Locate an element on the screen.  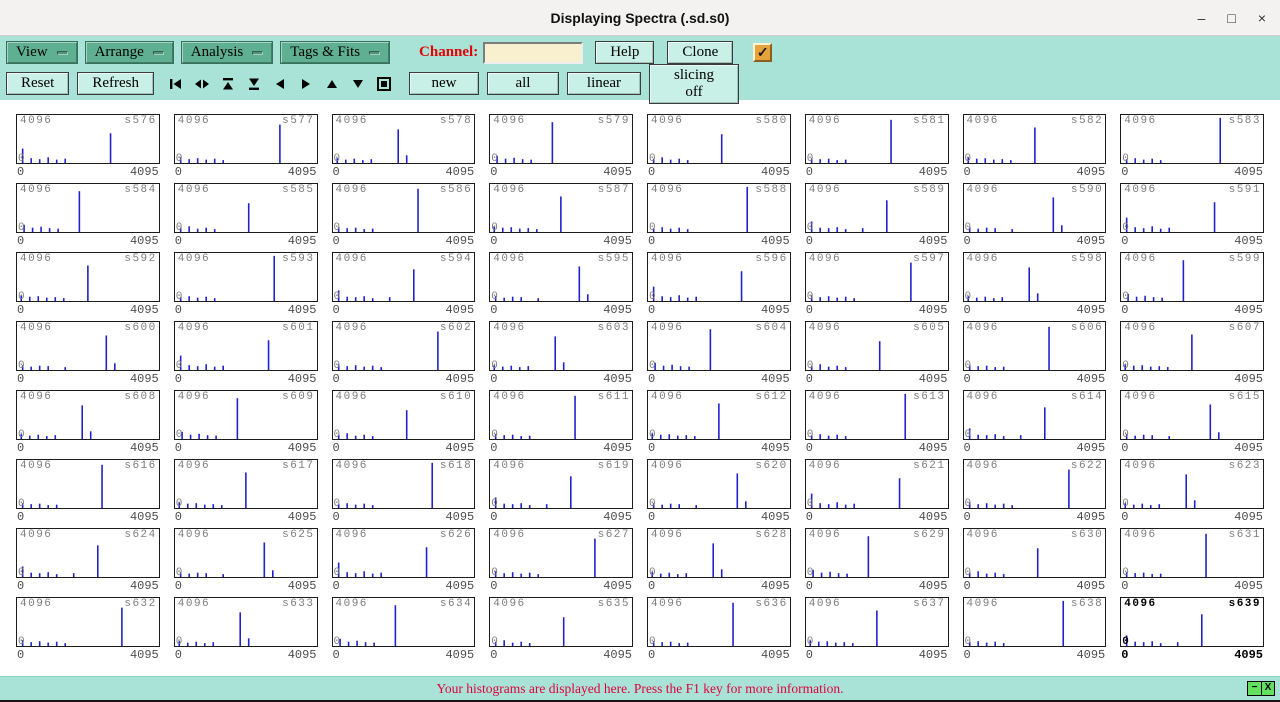
spectrum-panel: 4096 s587 0 is located at coordinates (561, 208).